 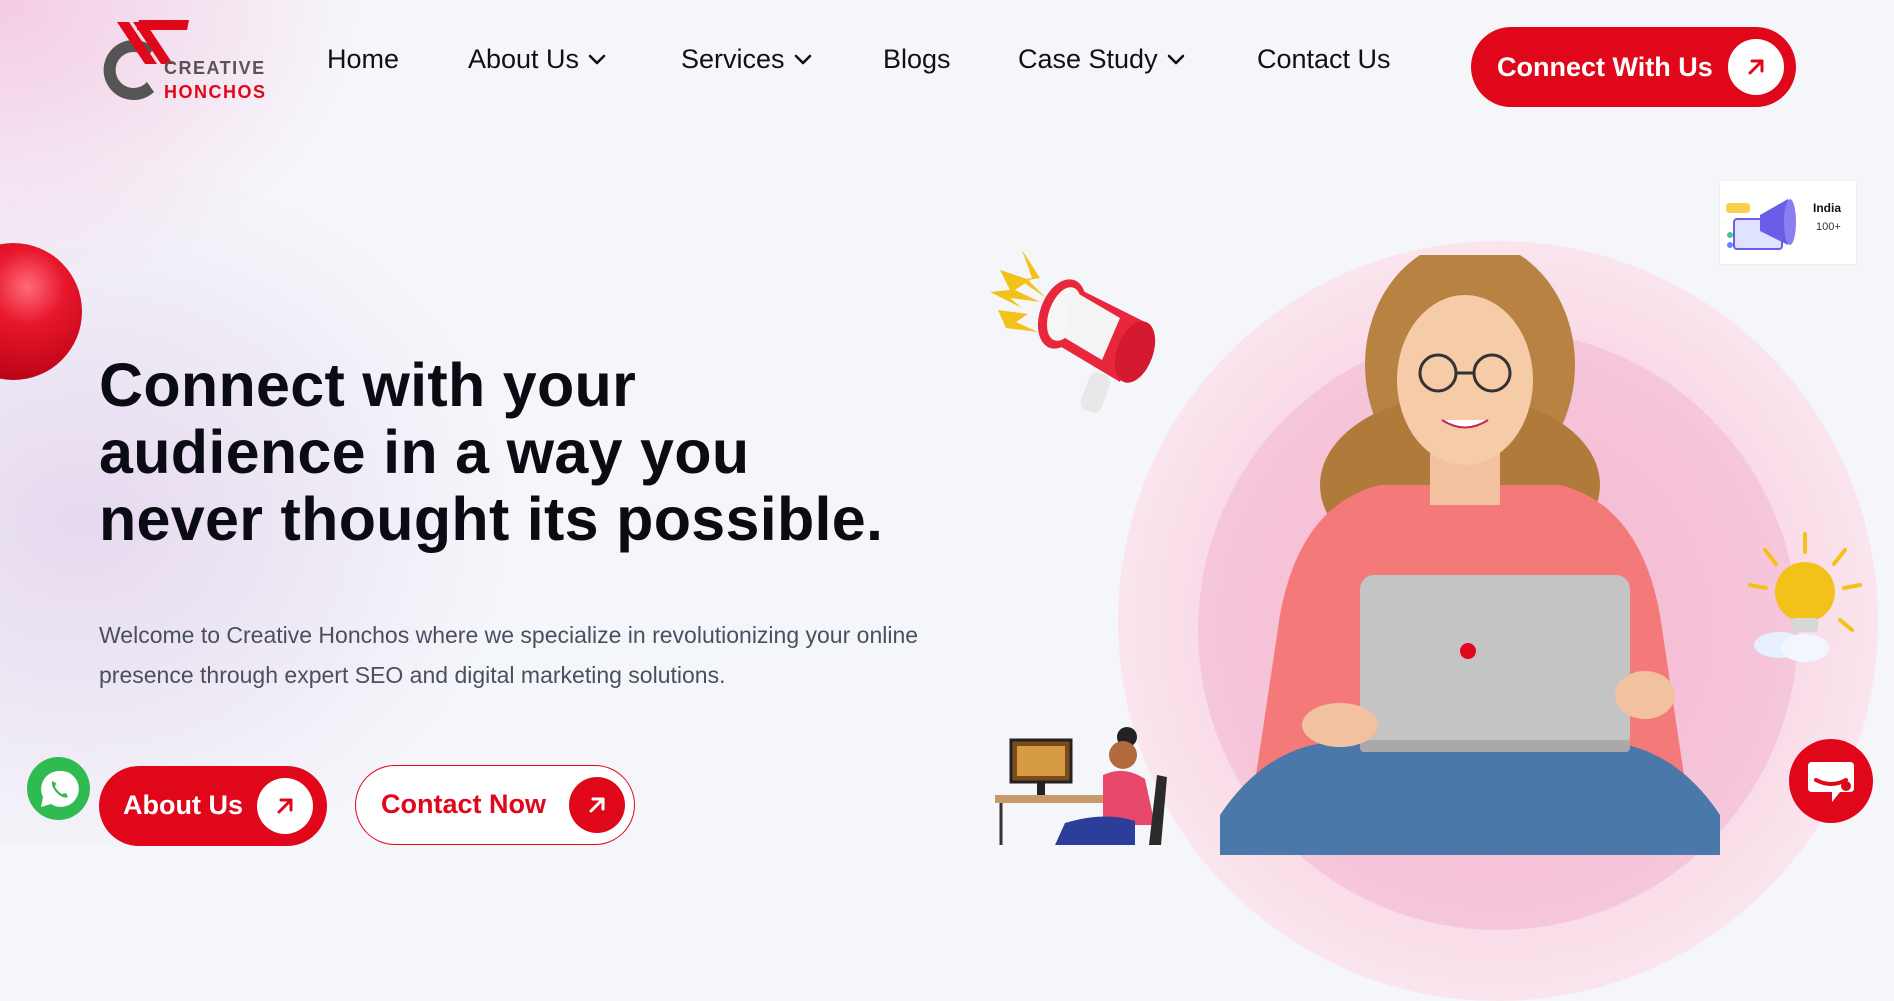 I want to click on contact-now-button: Contact Now, so click(x=495, y=805).